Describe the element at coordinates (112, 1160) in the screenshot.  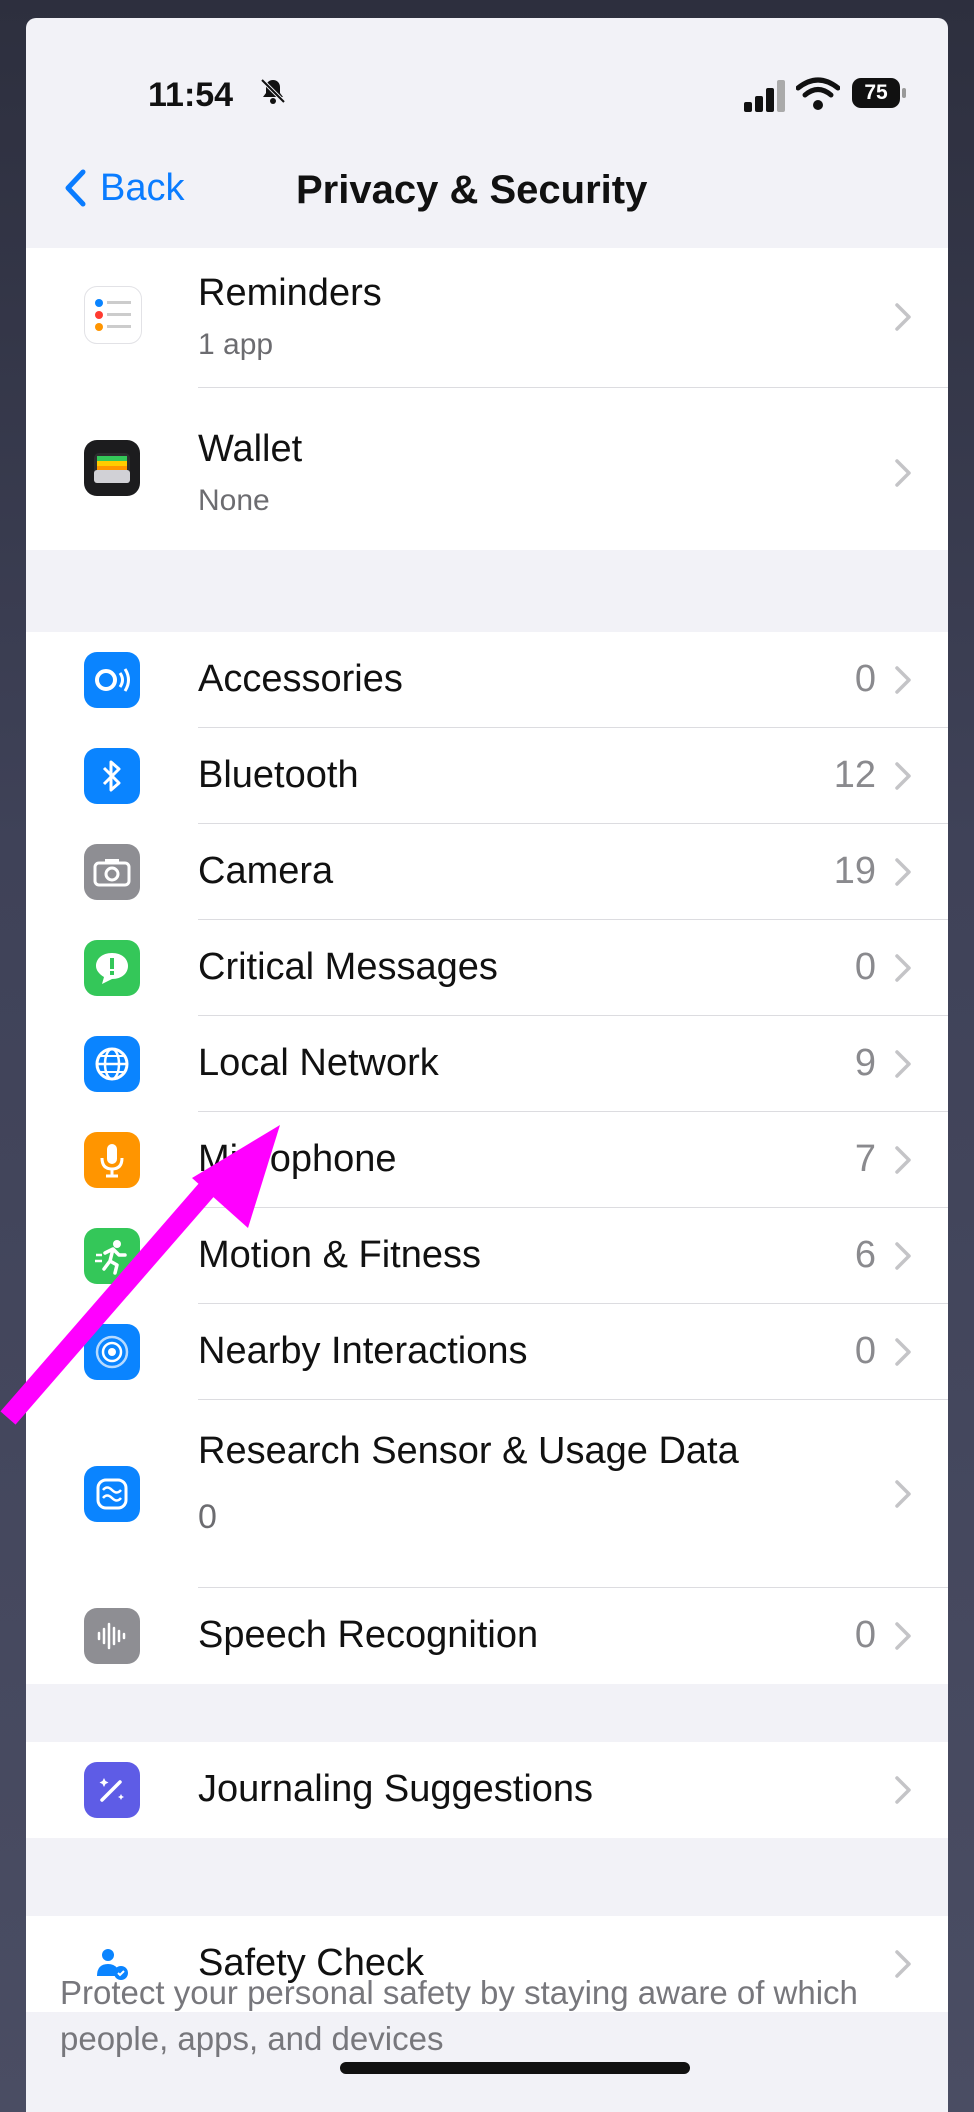
I see `microphone-icon` at that location.